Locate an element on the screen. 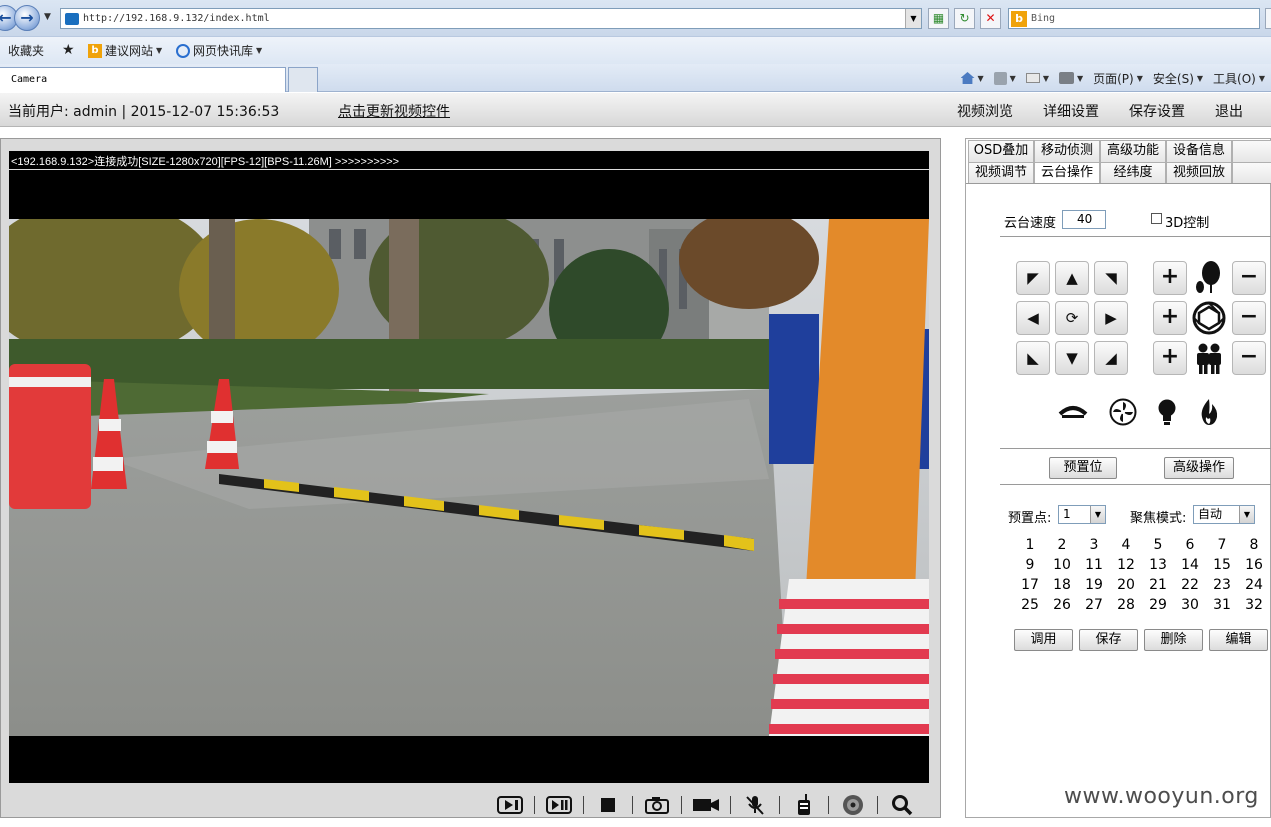 Image resolution: width=1271 pixels, height=827 pixels. preset-number: 7 is located at coordinates (1222, 545).